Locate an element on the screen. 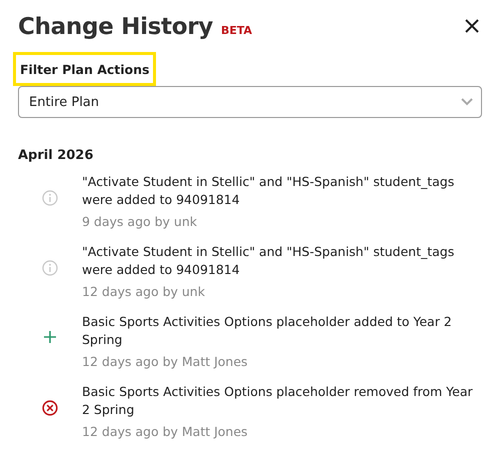  entry-meta: 12 days ago by unk is located at coordinates (144, 292).